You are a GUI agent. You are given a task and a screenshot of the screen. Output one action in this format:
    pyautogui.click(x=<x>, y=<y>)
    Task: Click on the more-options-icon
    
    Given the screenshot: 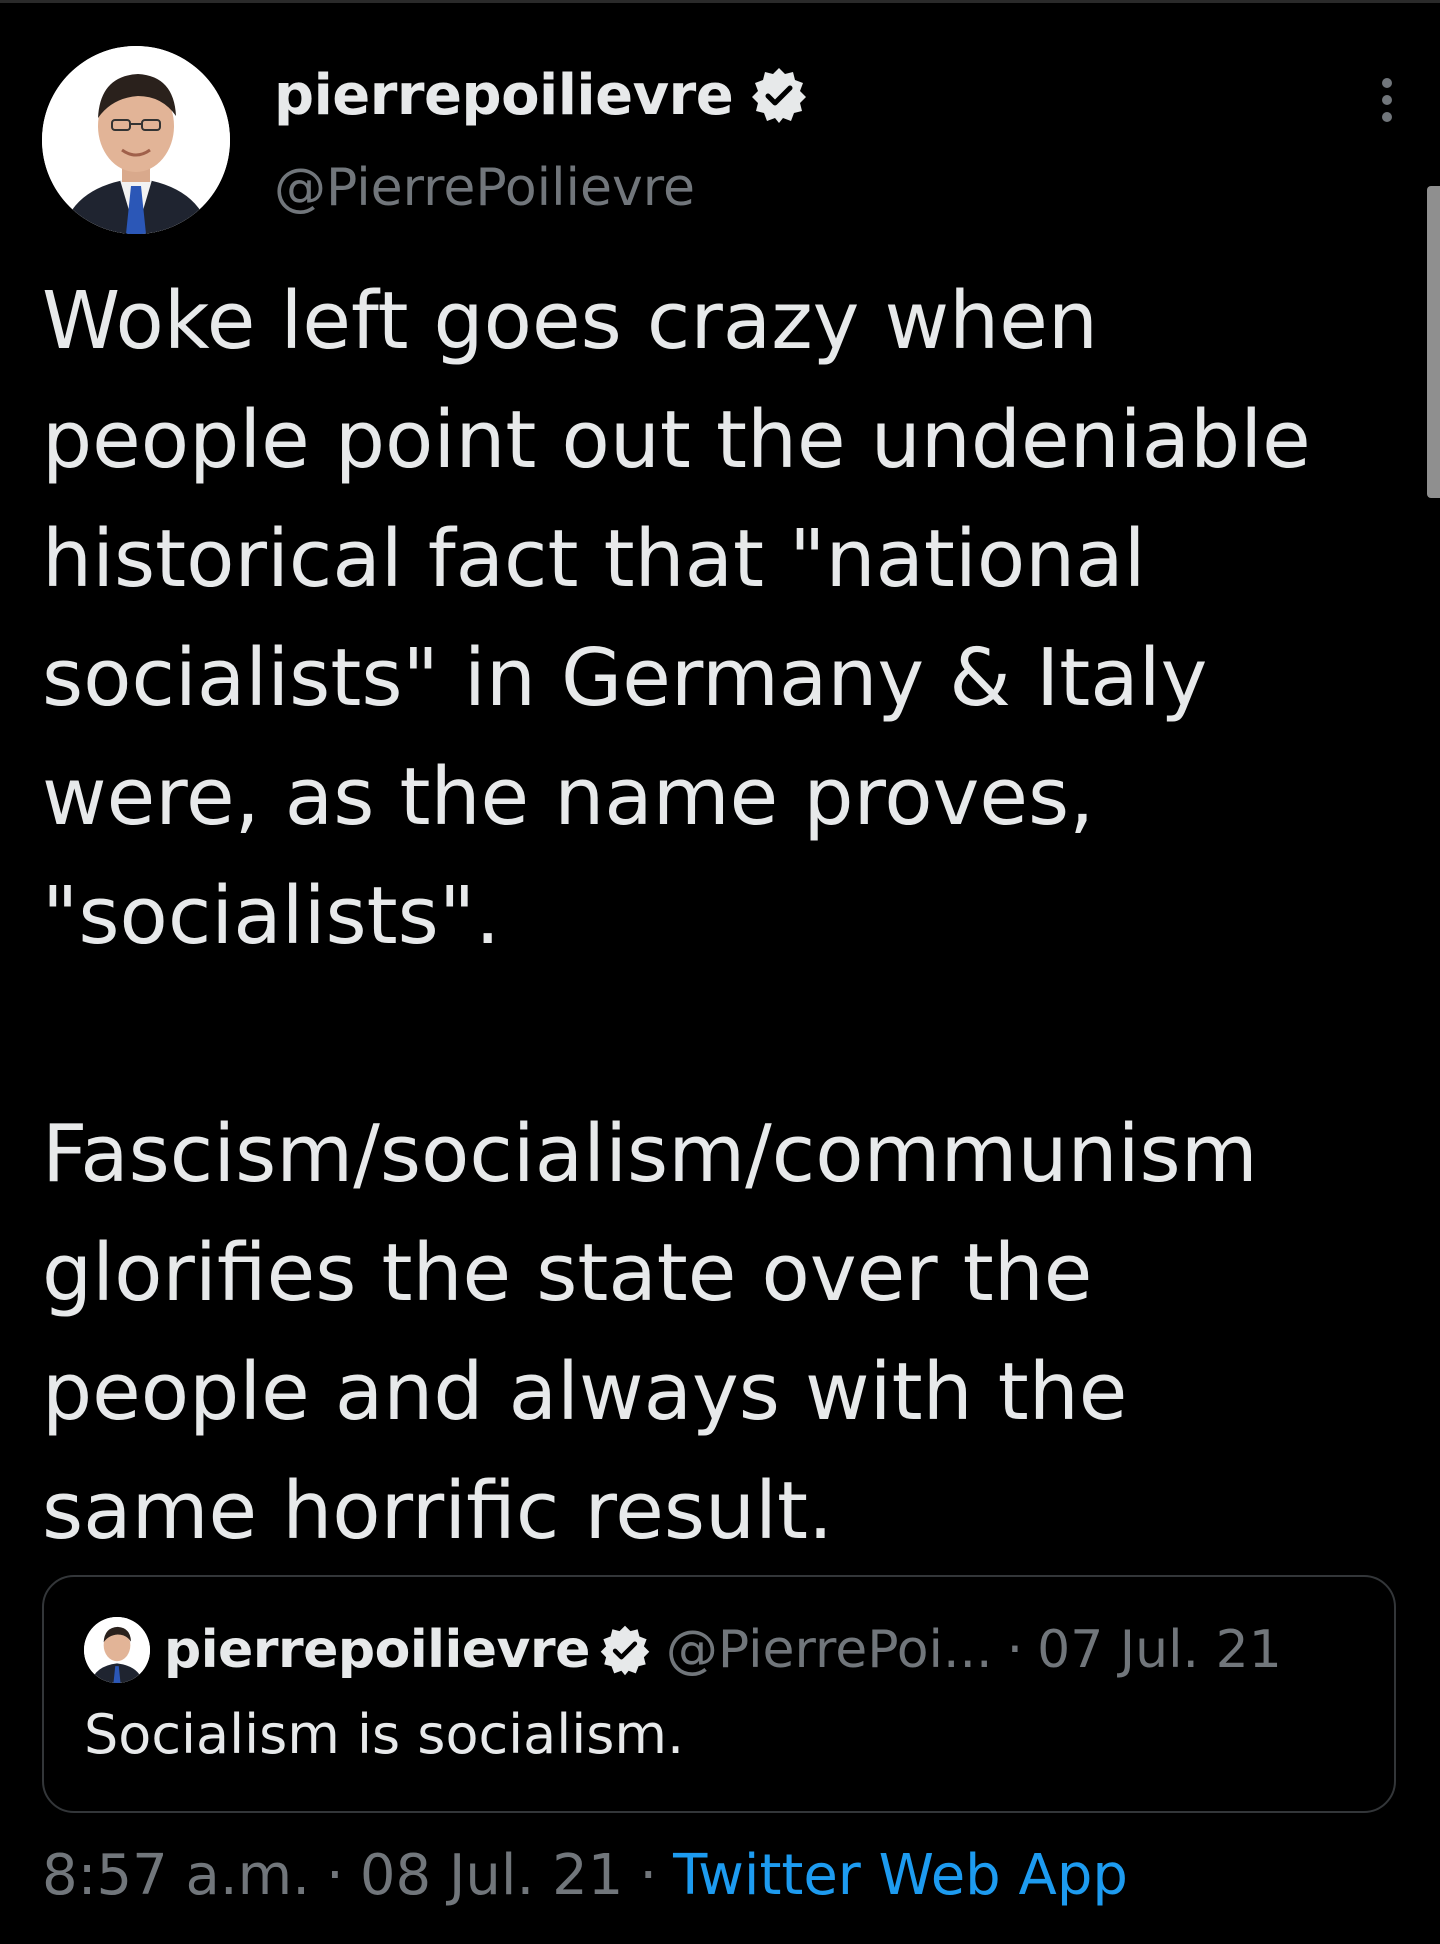 What is the action you would take?
    pyautogui.click(x=1387, y=100)
    